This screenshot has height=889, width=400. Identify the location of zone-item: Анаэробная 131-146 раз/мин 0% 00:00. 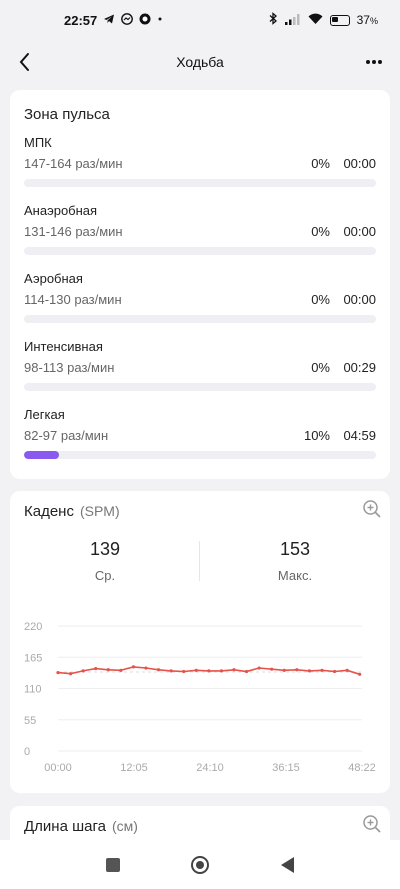
(200, 229).